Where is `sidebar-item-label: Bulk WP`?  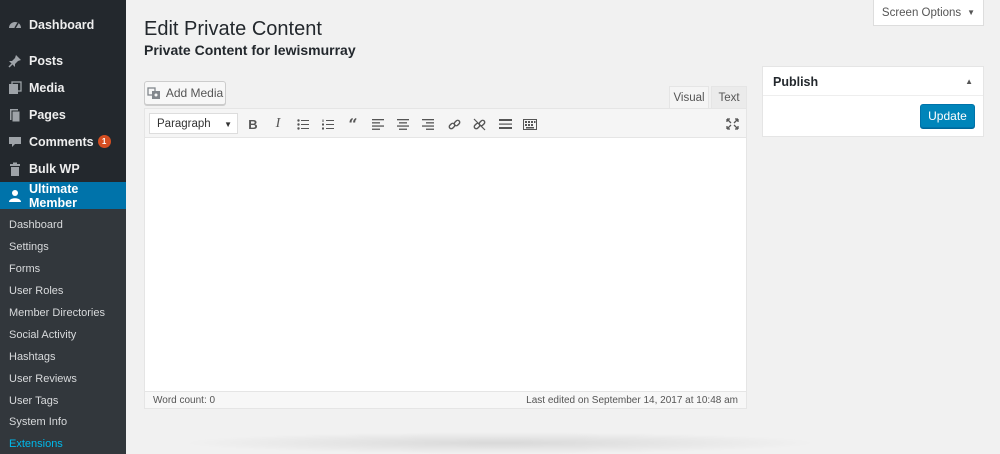
sidebar-item-label: Bulk WP is located at coordinates (54, 168).